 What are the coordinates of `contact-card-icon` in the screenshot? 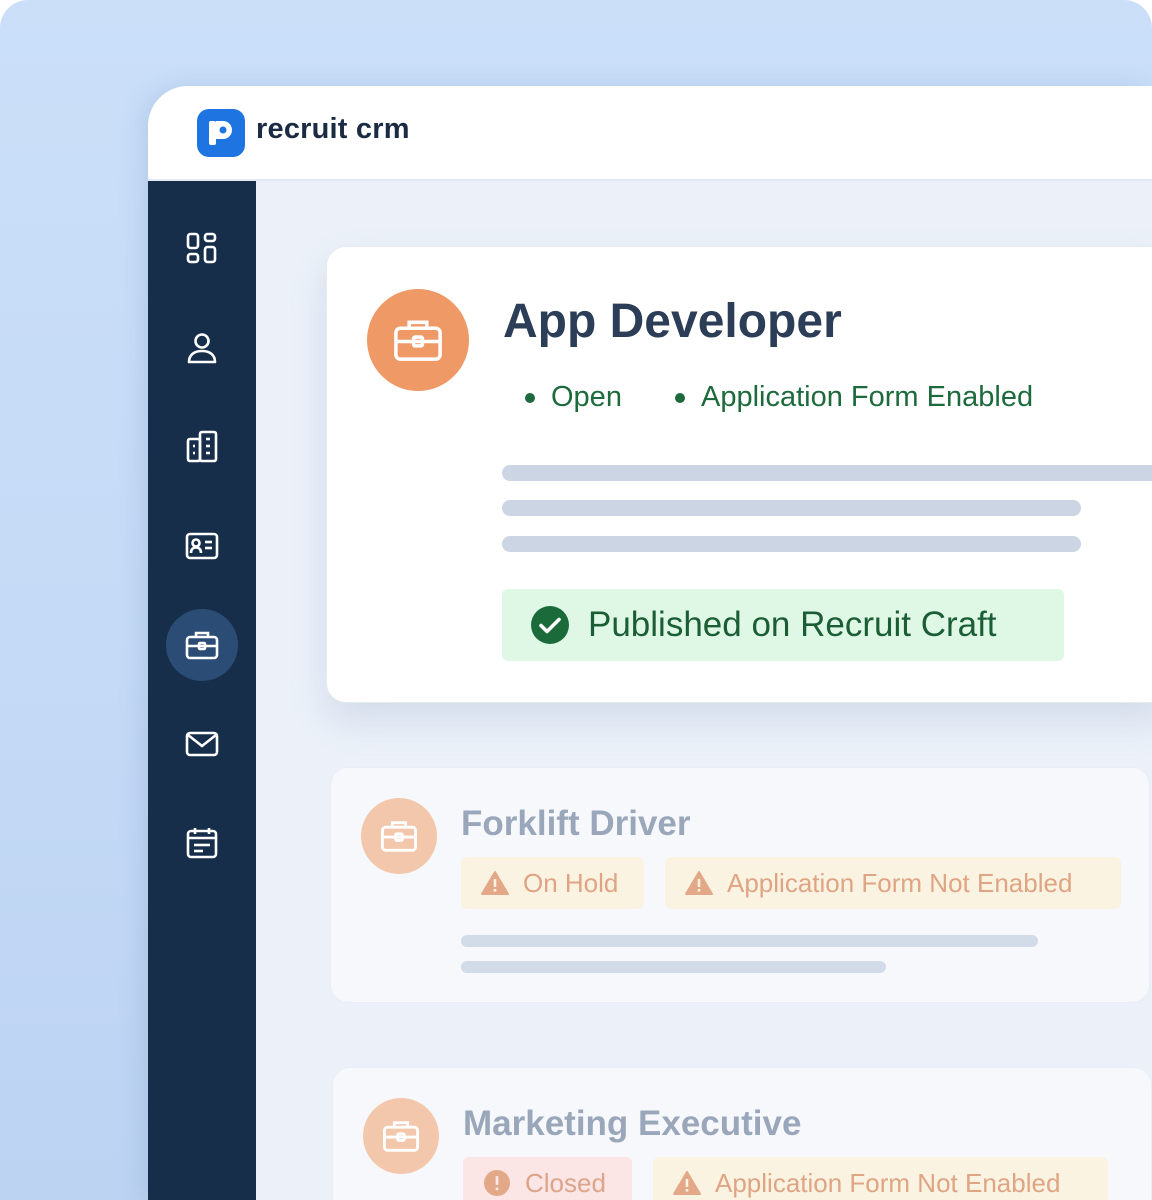 It's located at (202, 546).